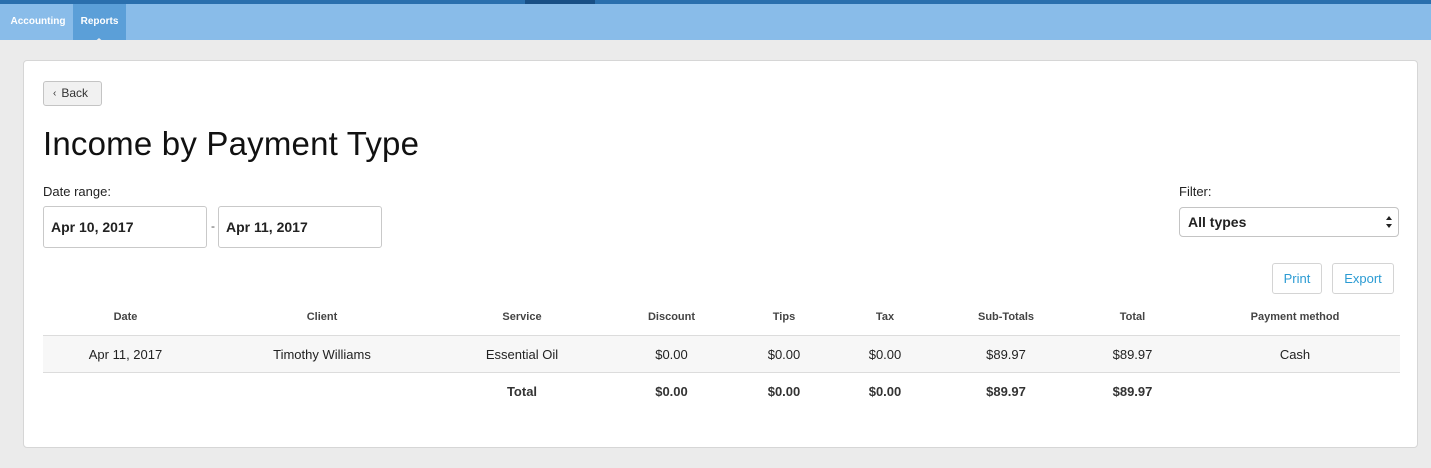 The height and width of the screenshot is (468, 1431). What do you see at coordinates (322, 317) in the screenshot?
I see `column-header: Client` at bounding box center [322, 317].